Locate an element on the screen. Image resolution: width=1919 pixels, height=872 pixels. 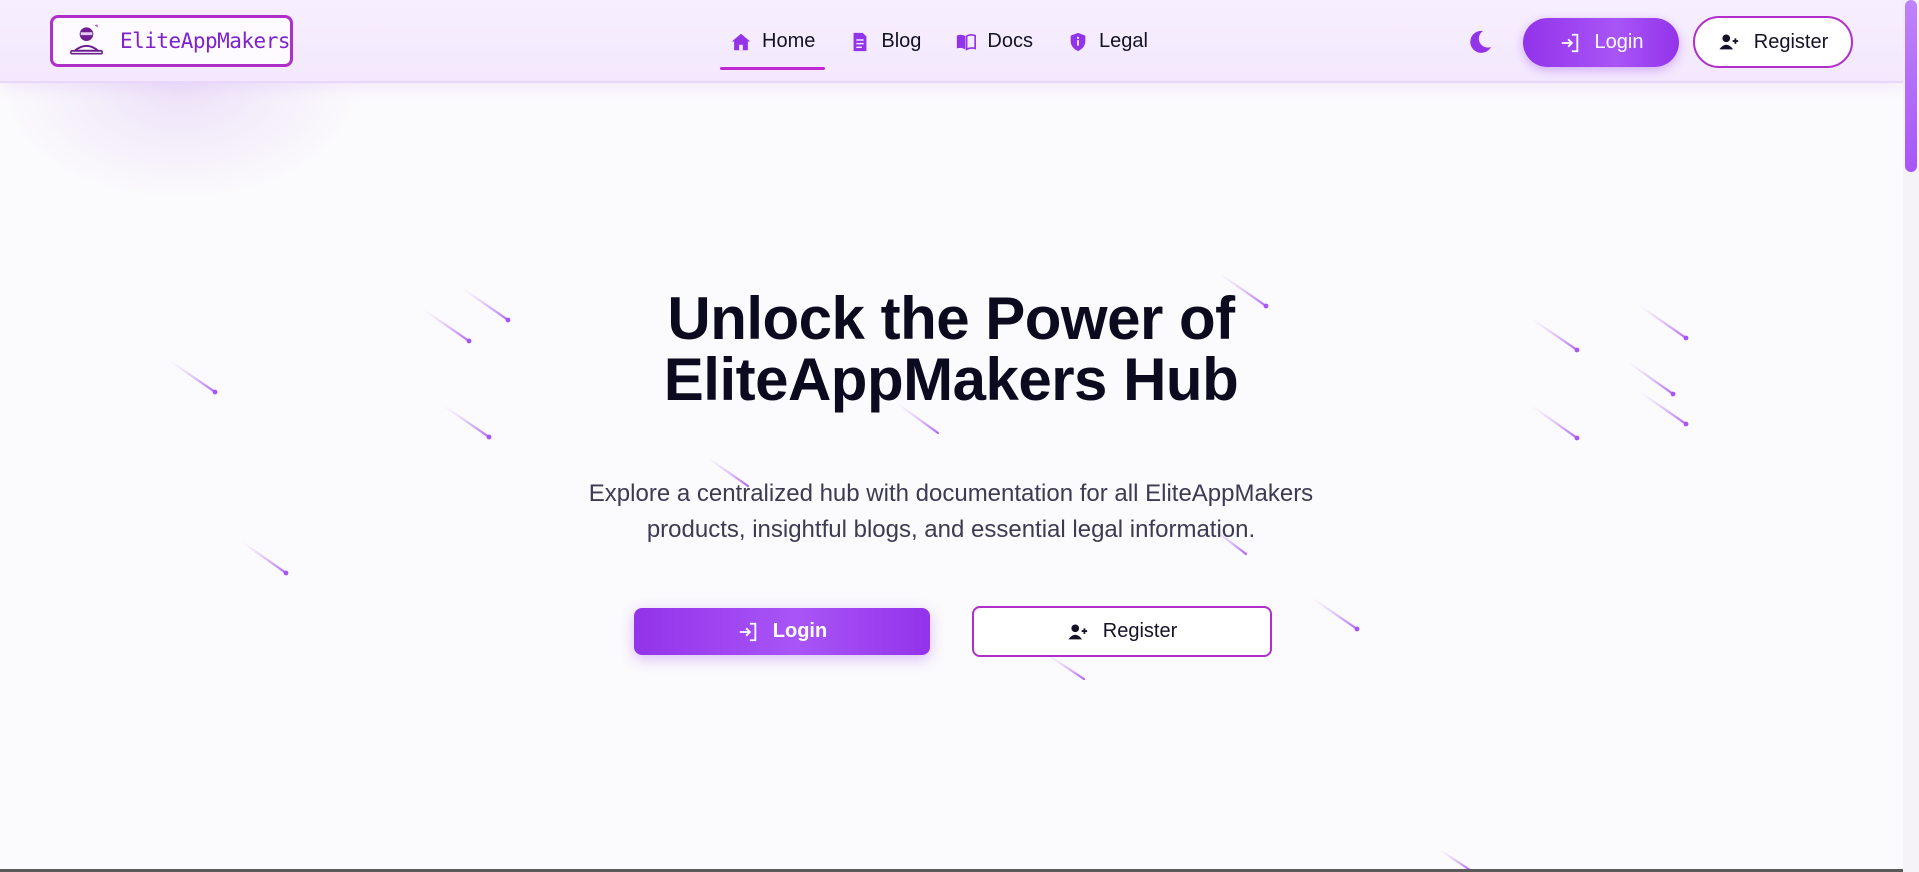
hero-login-button: Login is located at coordinates (782, 631).